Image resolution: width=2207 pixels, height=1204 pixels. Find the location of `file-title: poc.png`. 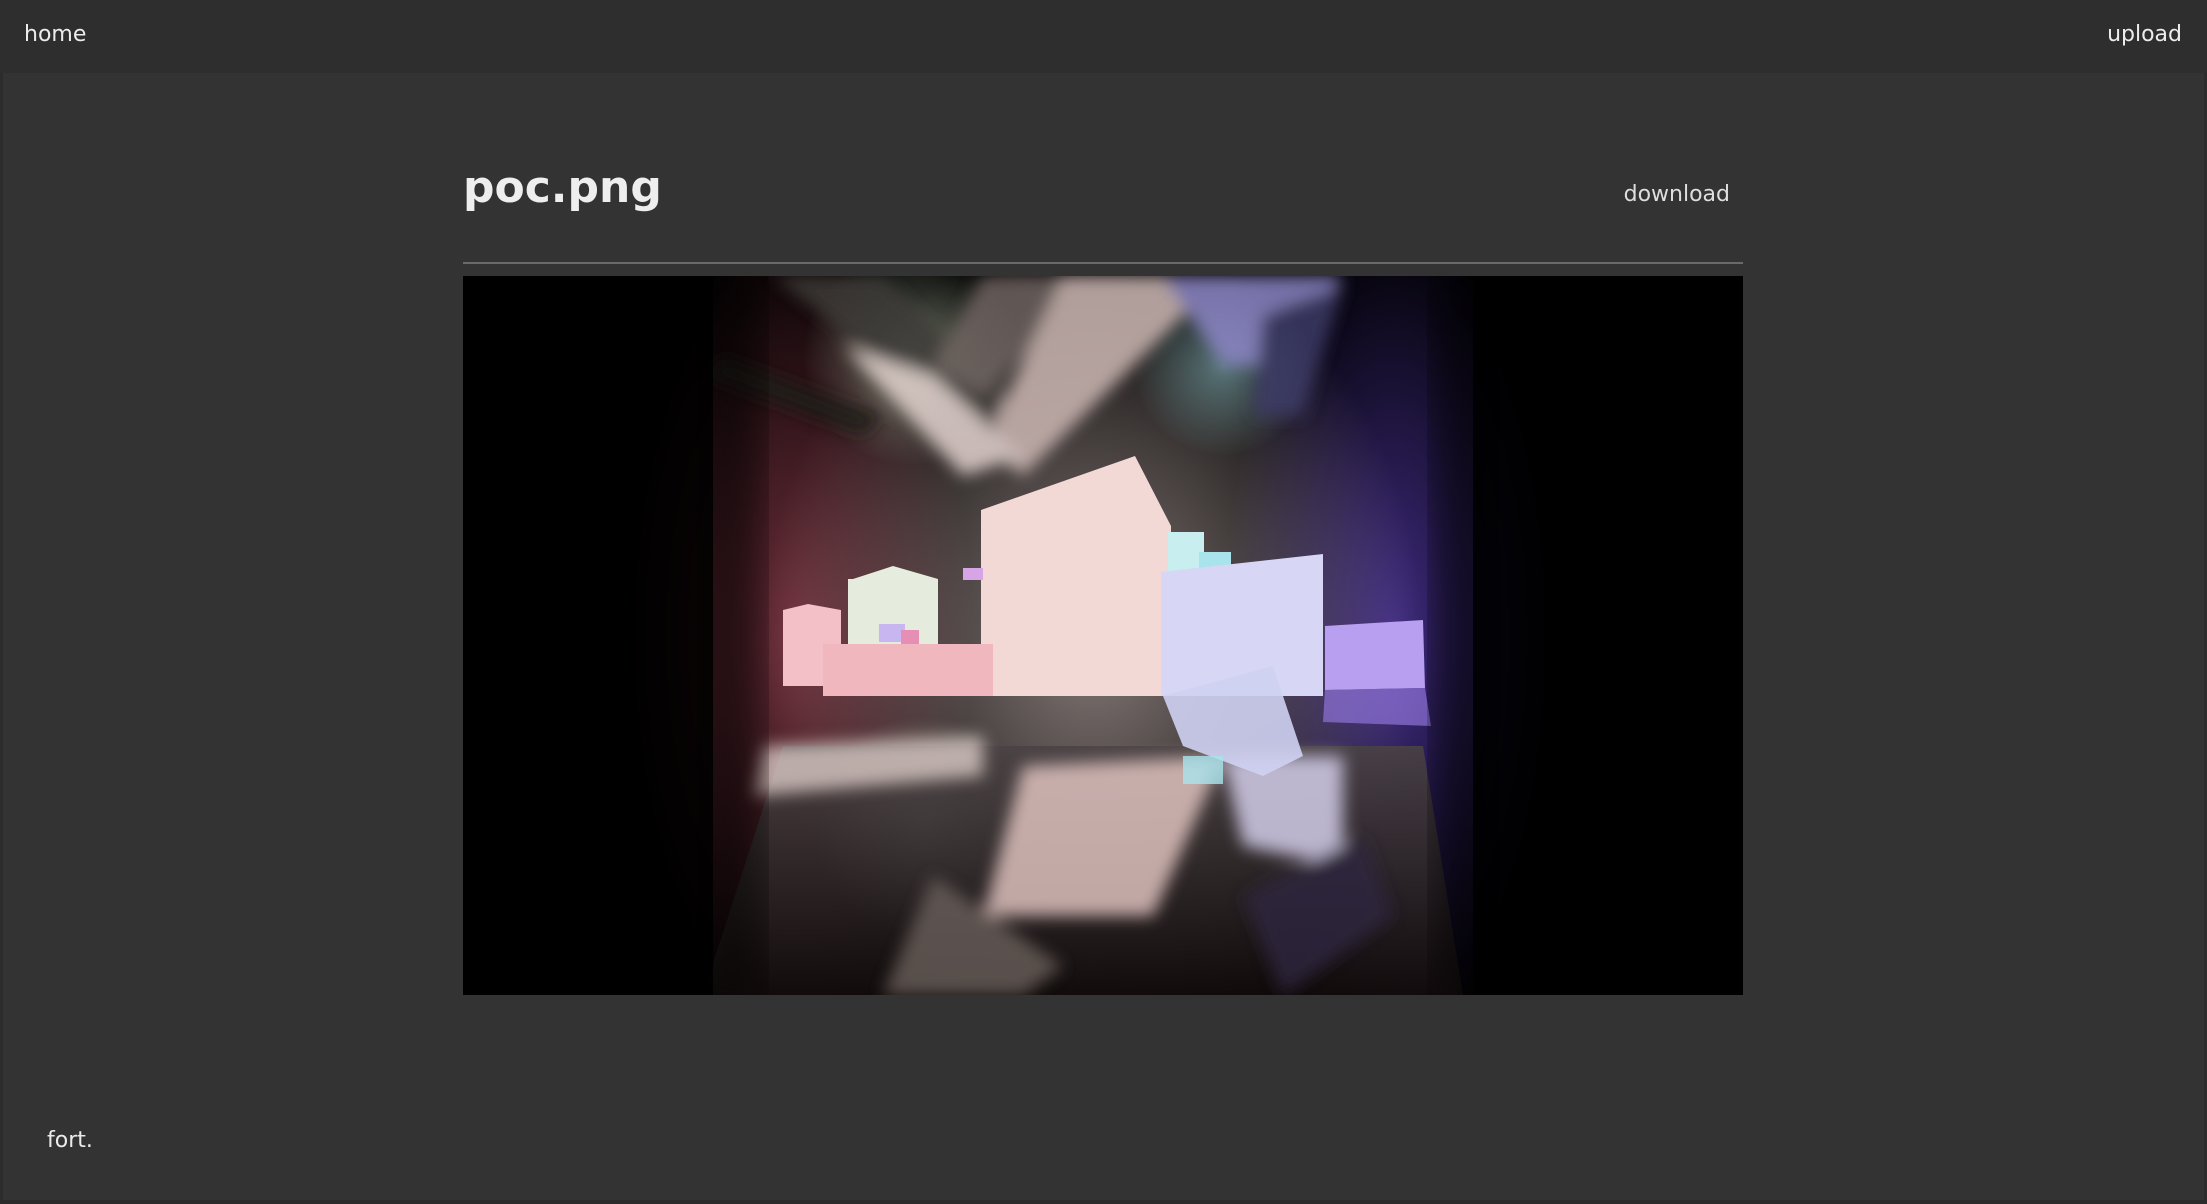

file-title: poc.png is located at coordinates (562, 187).